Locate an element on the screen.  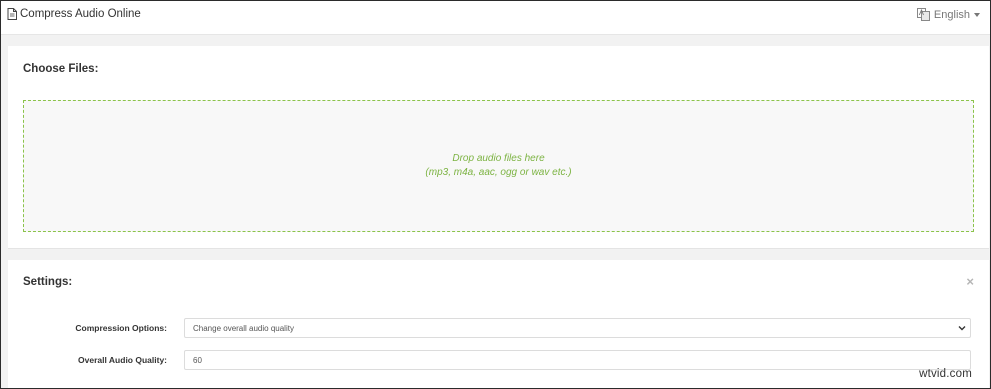
language-selector: English is located at coordinates (948, 14).